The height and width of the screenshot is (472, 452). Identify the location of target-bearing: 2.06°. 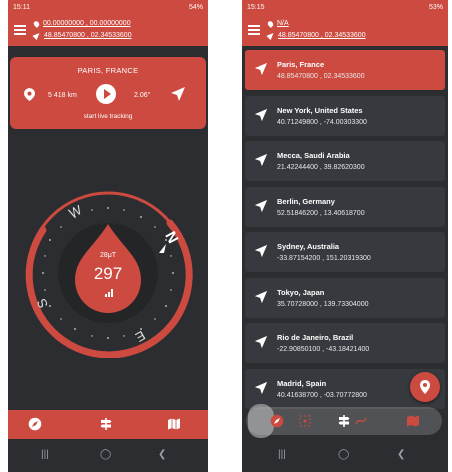
(142, 95).